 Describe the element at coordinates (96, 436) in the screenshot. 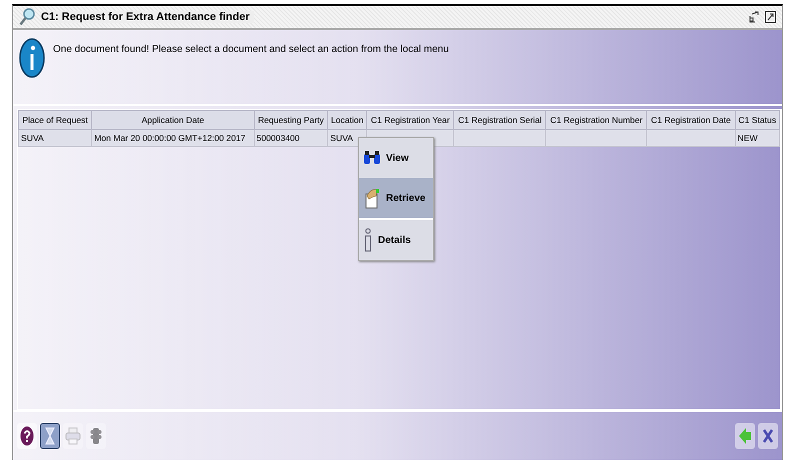

I see `traffic-light-icon` at that location.